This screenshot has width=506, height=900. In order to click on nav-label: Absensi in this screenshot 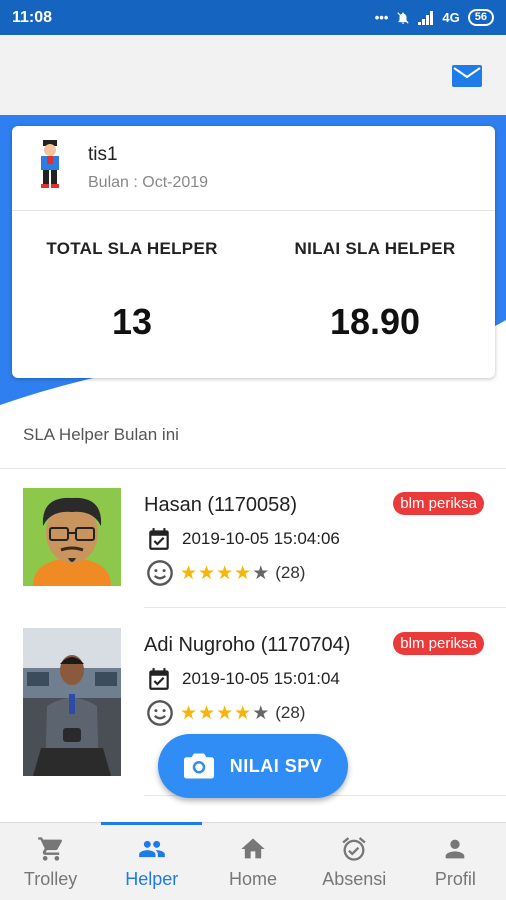, I will do `click(354, 879)`.